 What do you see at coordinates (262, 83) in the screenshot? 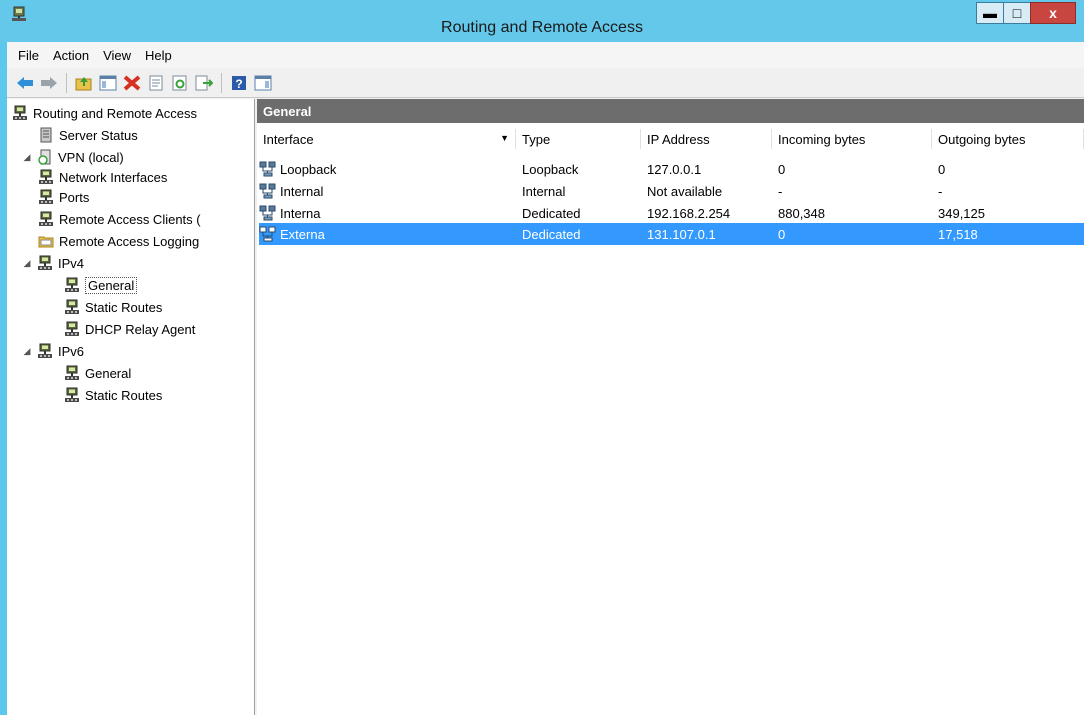
I see `show-hide-action-pane-icon` at bounding box center [262, 83].